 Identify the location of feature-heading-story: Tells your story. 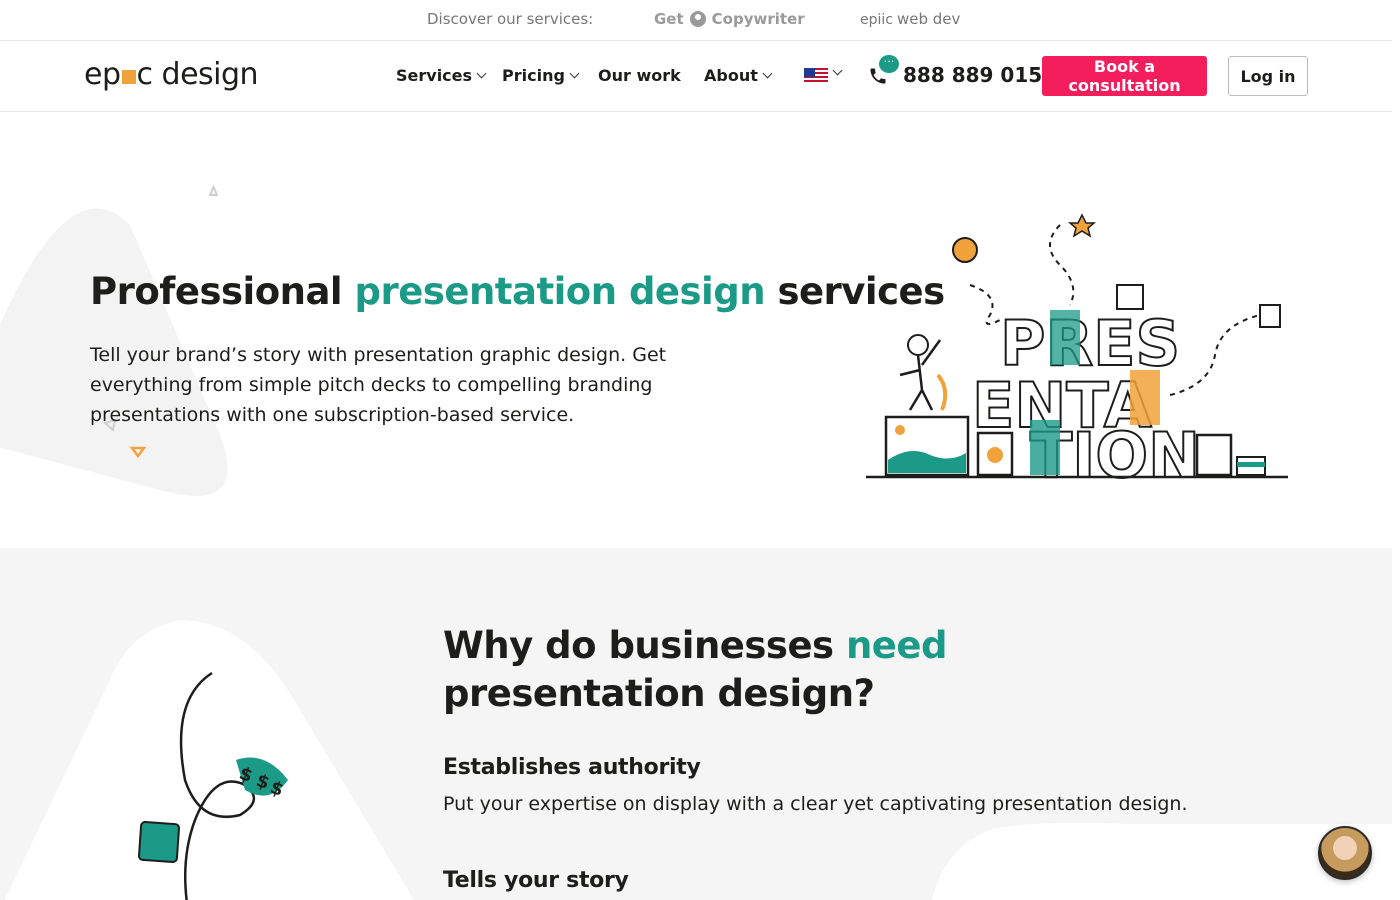
(536, 880).